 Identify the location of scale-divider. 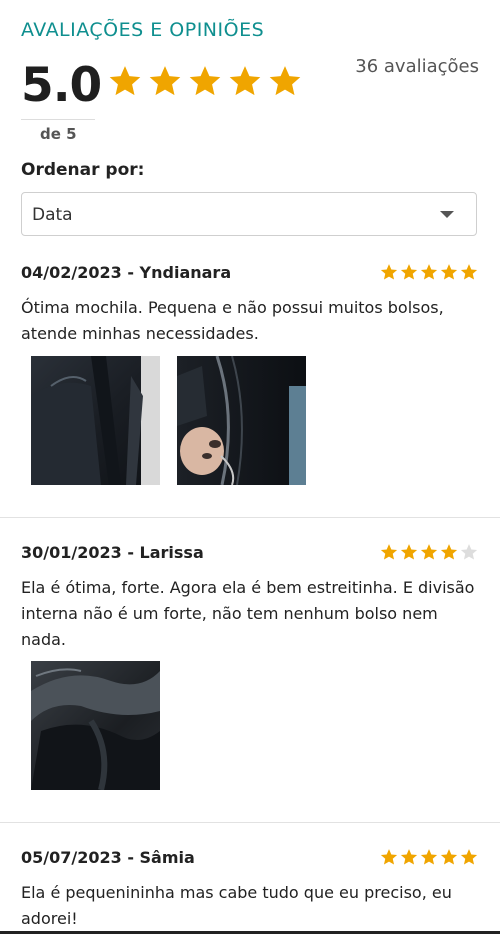
(58, 119).